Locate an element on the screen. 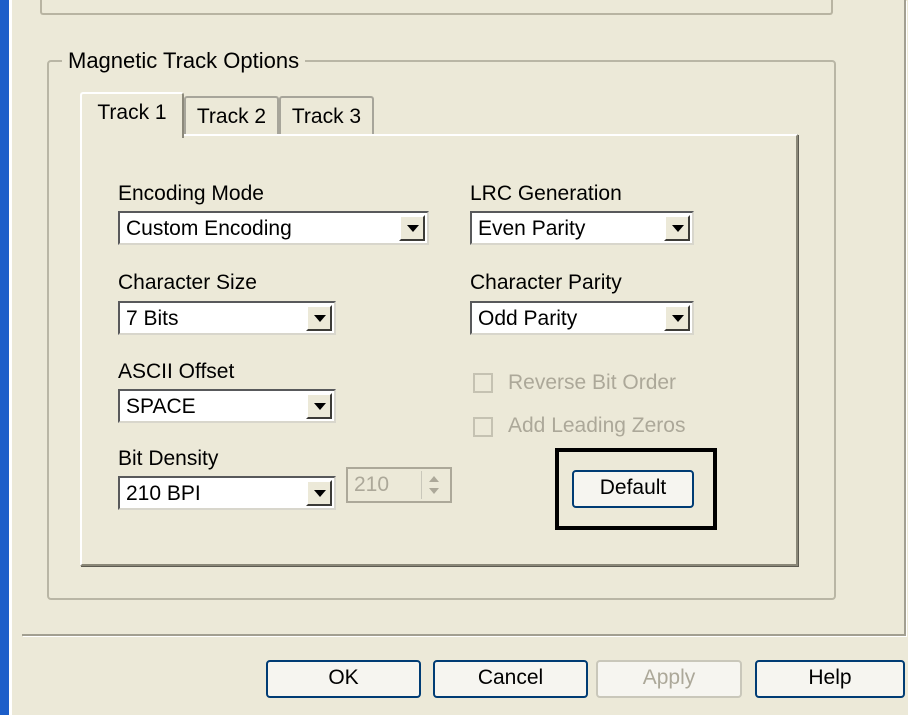 The image size is (908, 715). ok-button: OK is located at coordinates (343, 679).